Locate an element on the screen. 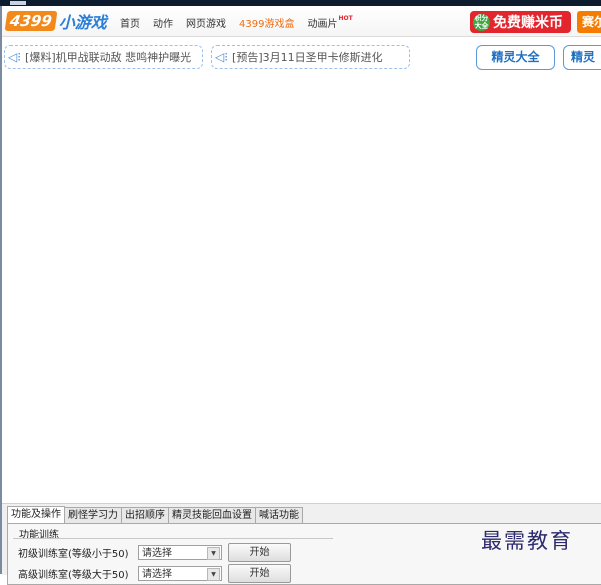  notice-item: ◁⁝ [预告]3月11日圣甲卡修斯进化 is located at coordinates (310, 57).